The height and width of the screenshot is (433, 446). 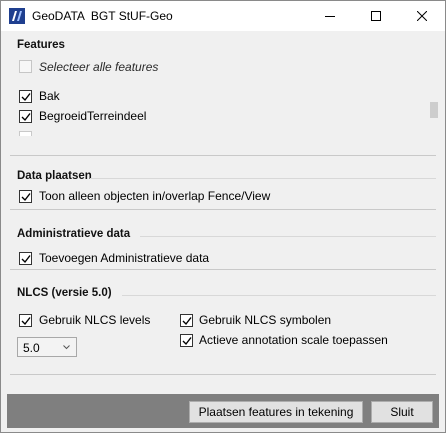 What do you see at coordinates (74, 234) in the screenshot?
I see `administratieve-title: Administratieve data` at bounding box center [74, 234].